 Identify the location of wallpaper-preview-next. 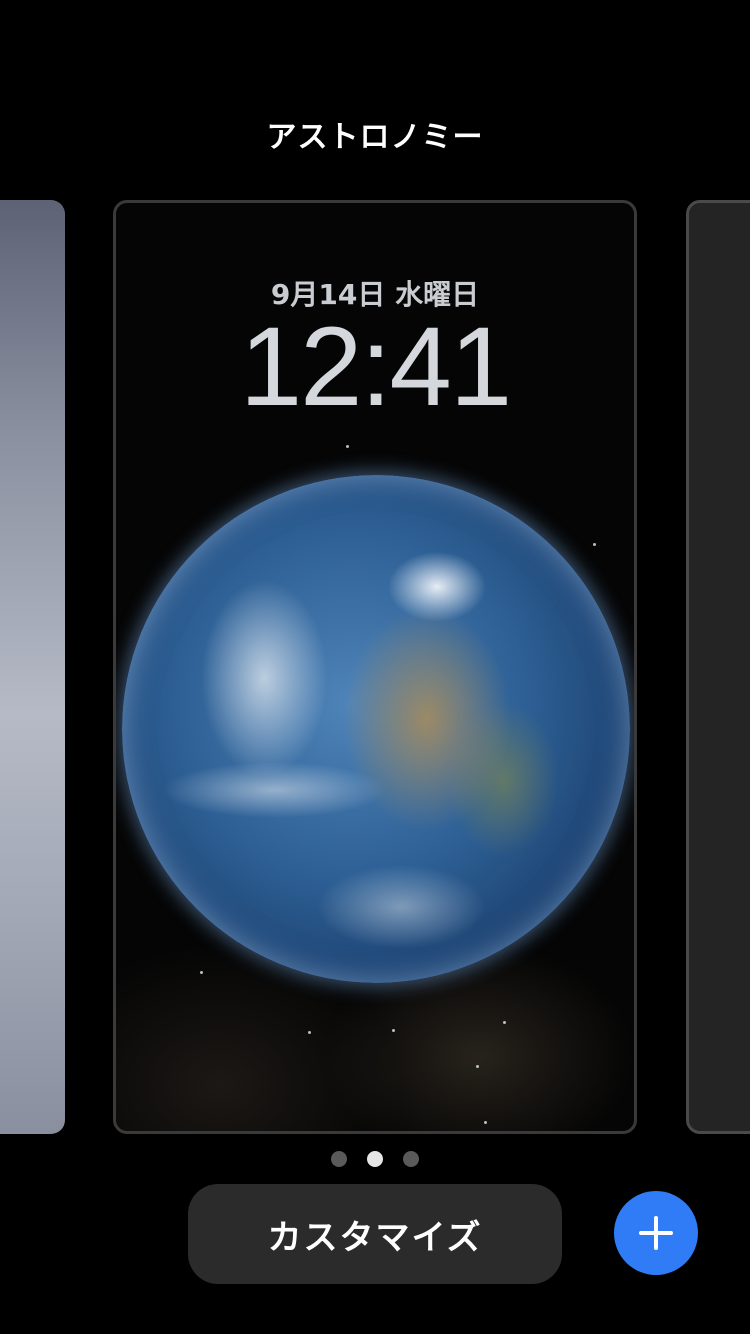
(718, 667).